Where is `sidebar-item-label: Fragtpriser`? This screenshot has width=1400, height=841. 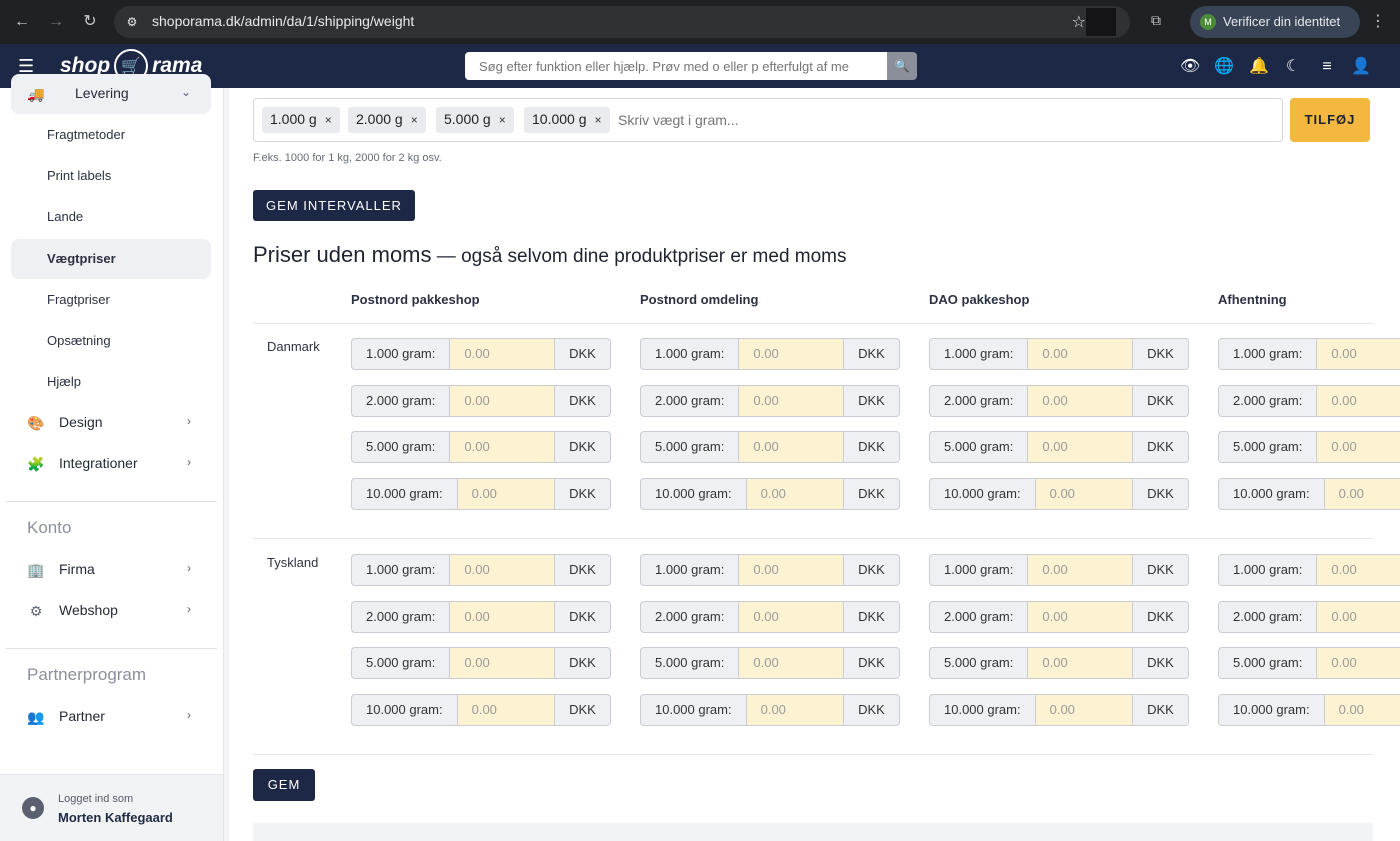
sidebar-item-label: Fragtpriser is located at coordinates (78, 299).